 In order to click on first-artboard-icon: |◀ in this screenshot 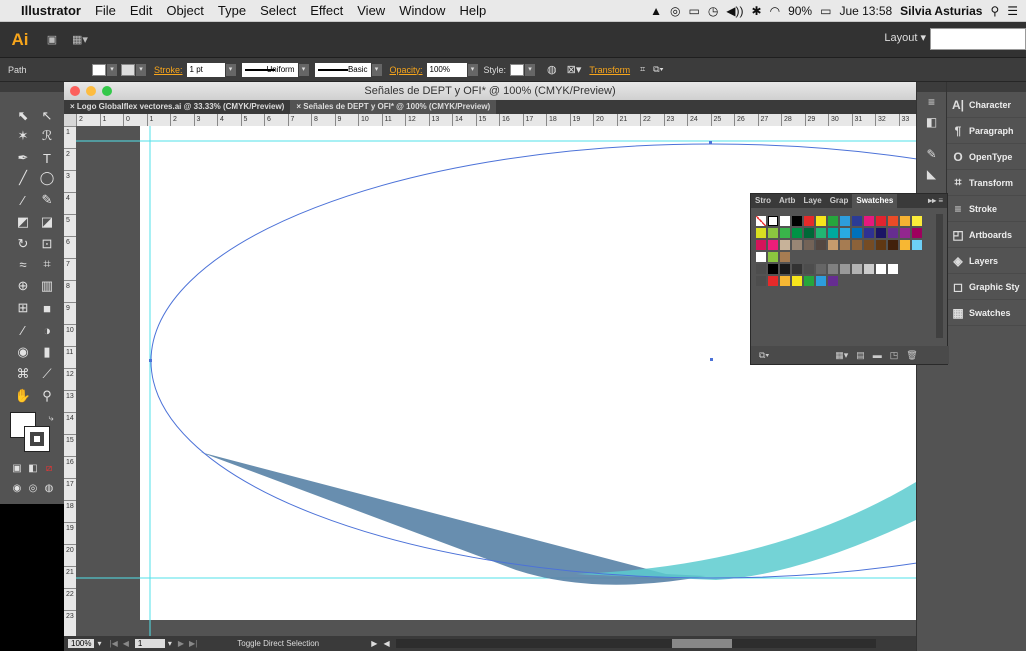, I will do `click(113, 643)`.